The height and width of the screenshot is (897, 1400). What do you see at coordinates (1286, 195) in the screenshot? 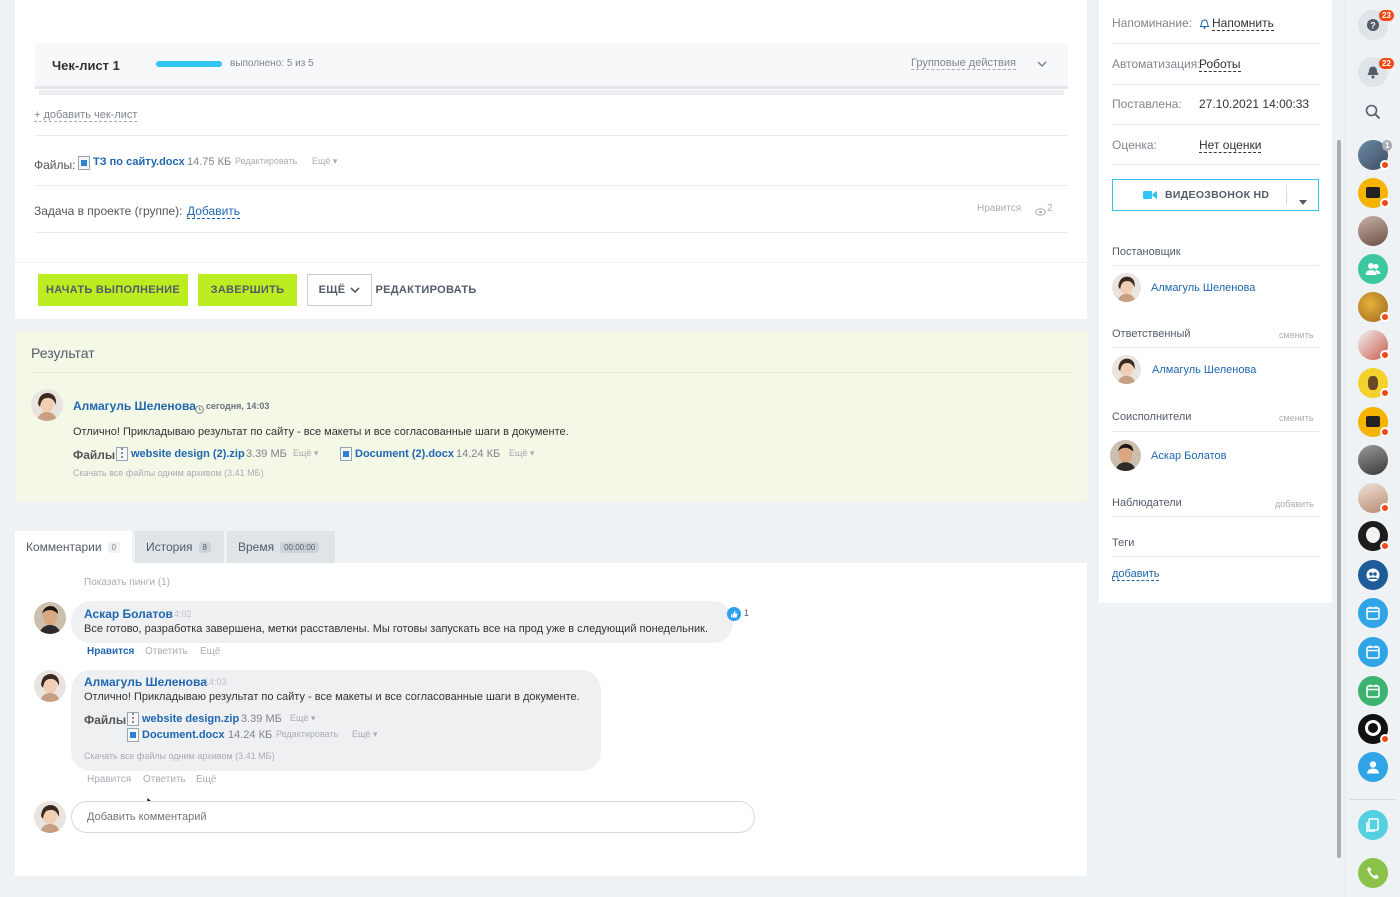
I see `video-call-divider` at bounding box center [1286, 195].